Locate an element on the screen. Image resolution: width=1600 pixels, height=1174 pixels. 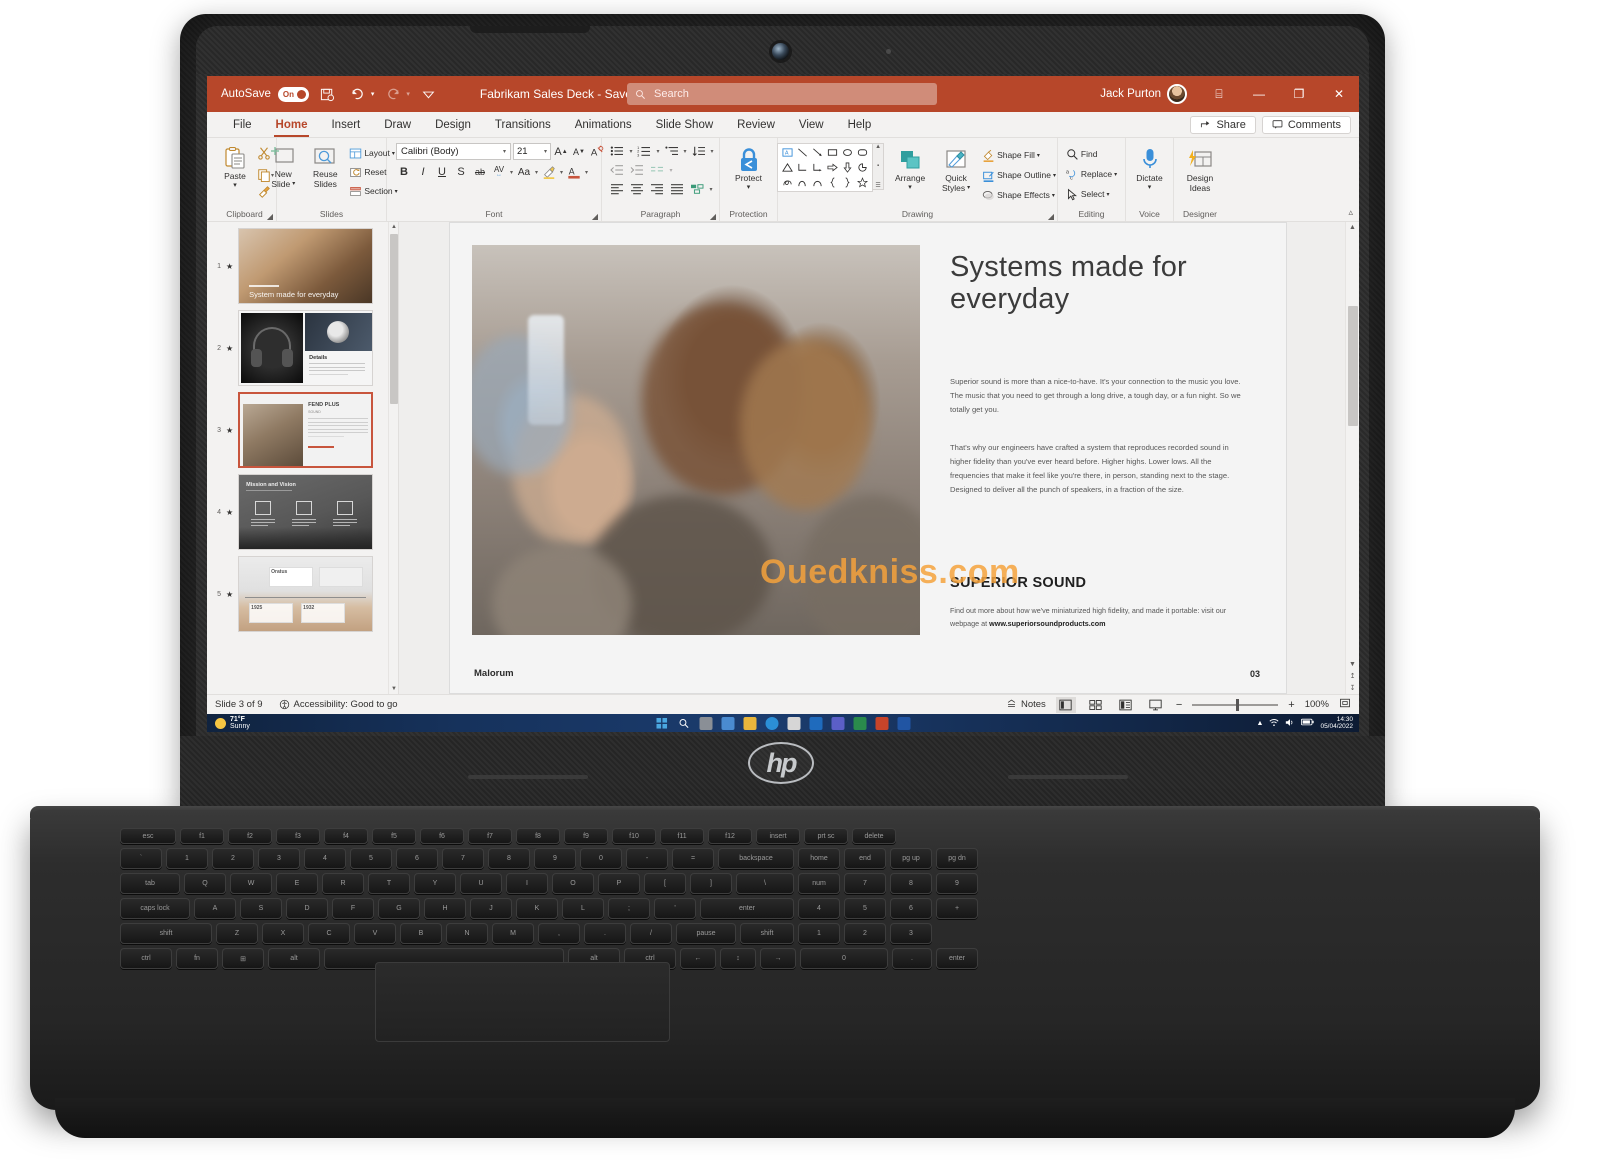
thumbnail-row-2: 2 ★ Details is located at coordinates (305, 348).